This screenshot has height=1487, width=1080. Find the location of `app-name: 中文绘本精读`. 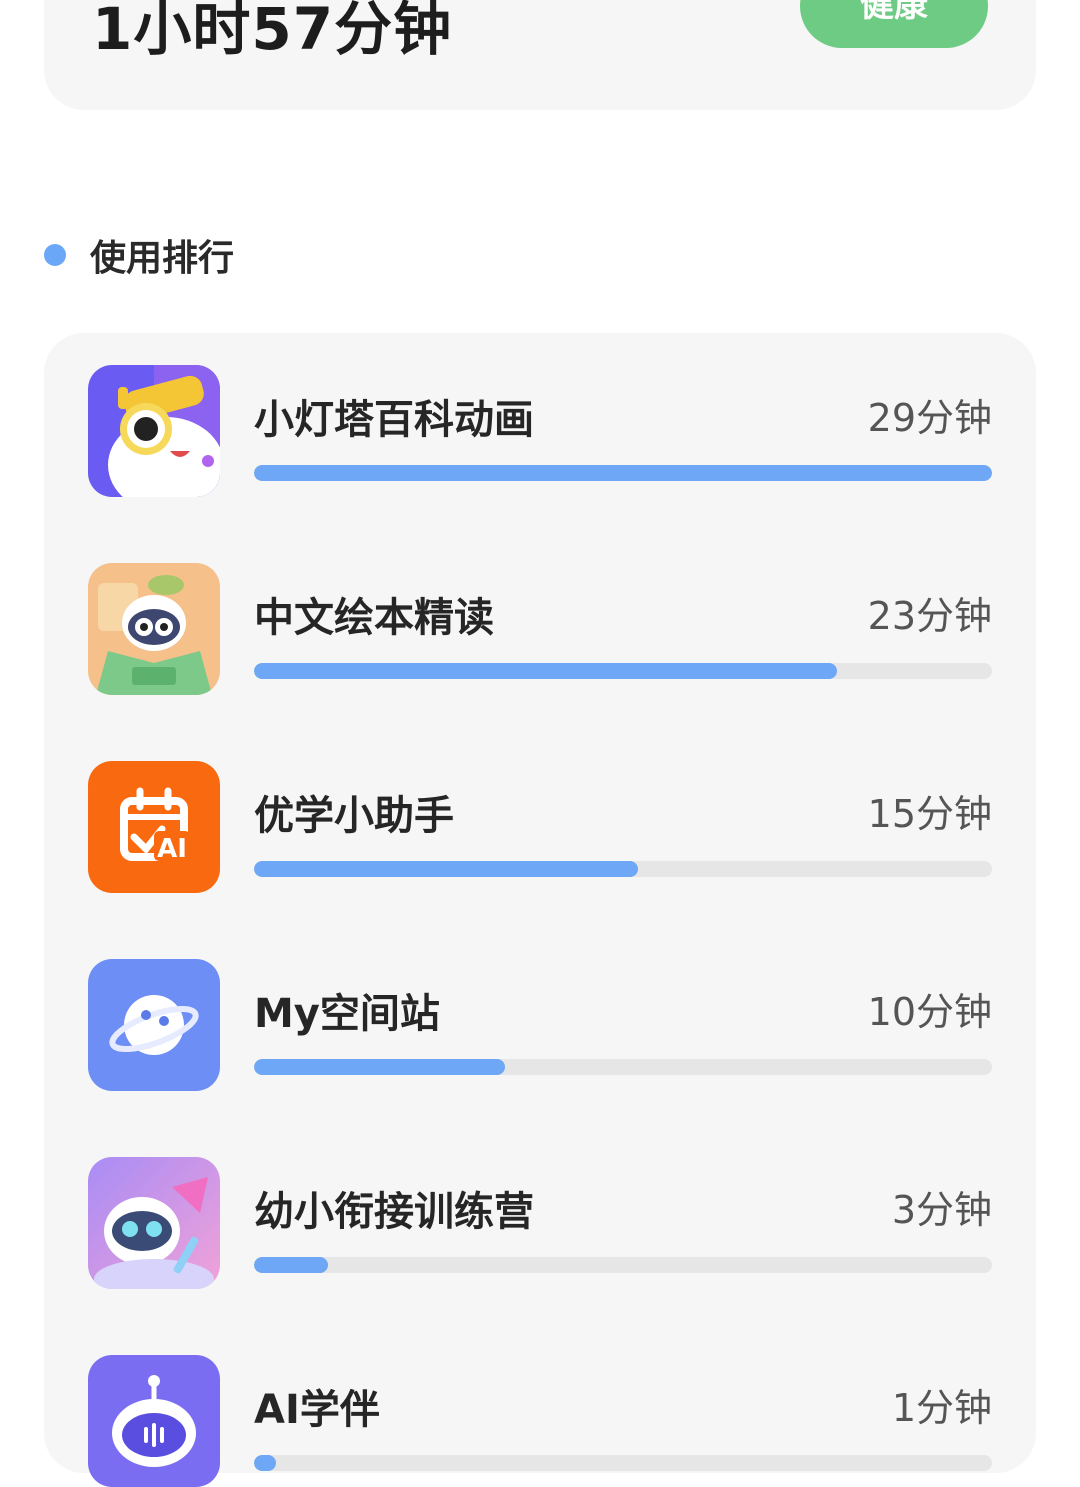

app-name: 中文绘本精读 is located at coordinates (374, 618).